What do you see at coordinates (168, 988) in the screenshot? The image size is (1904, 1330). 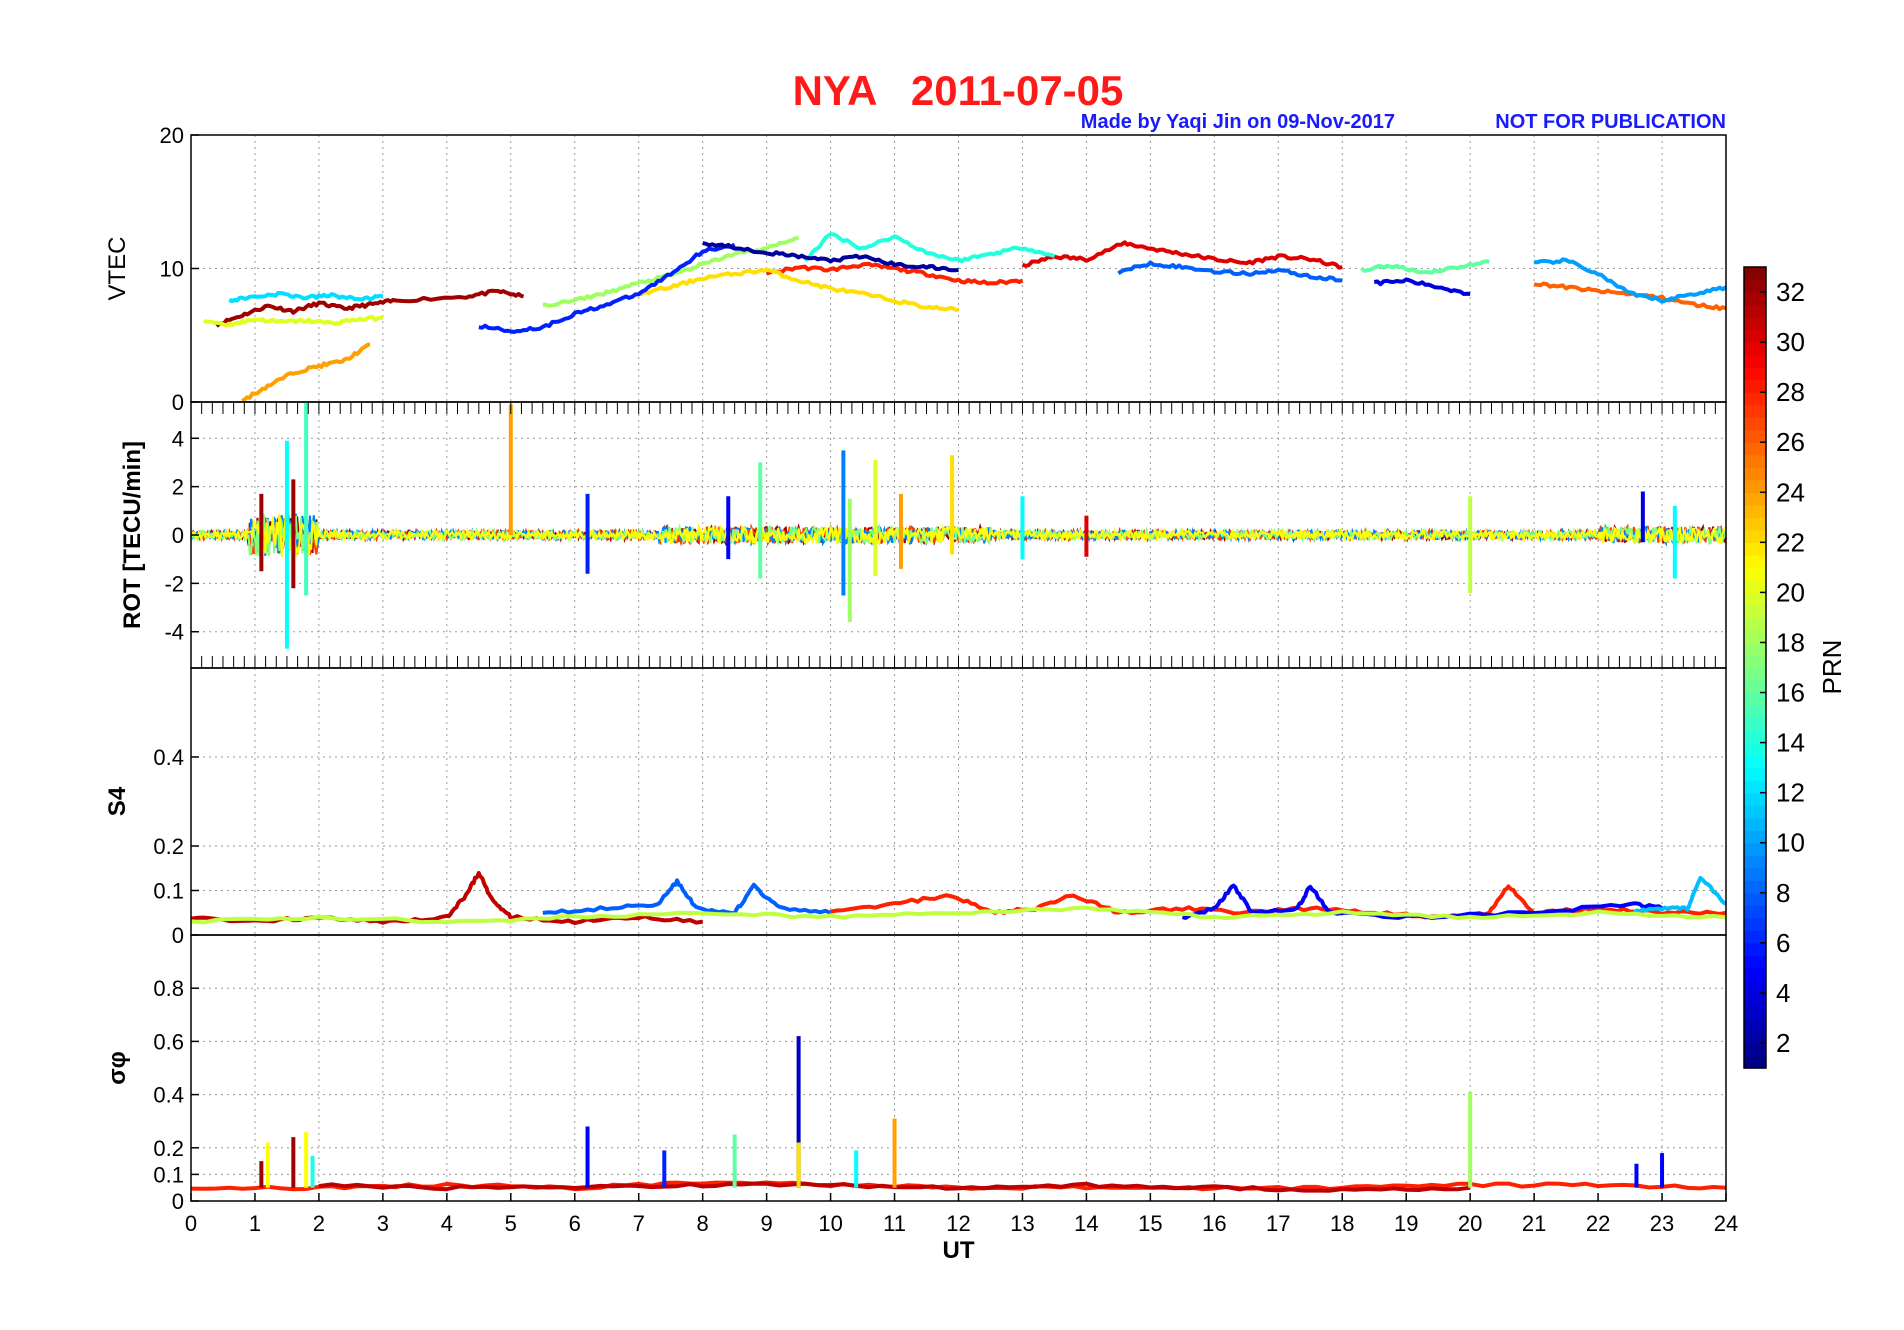 I see `y-tick-label: 0.8` at bounding box center [168, 988].